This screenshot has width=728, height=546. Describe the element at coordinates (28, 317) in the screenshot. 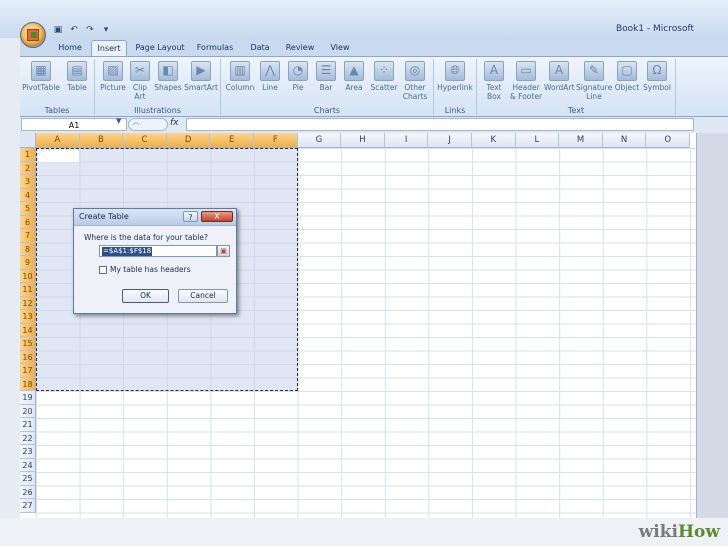

I see `row-header-13: 13` at that location.